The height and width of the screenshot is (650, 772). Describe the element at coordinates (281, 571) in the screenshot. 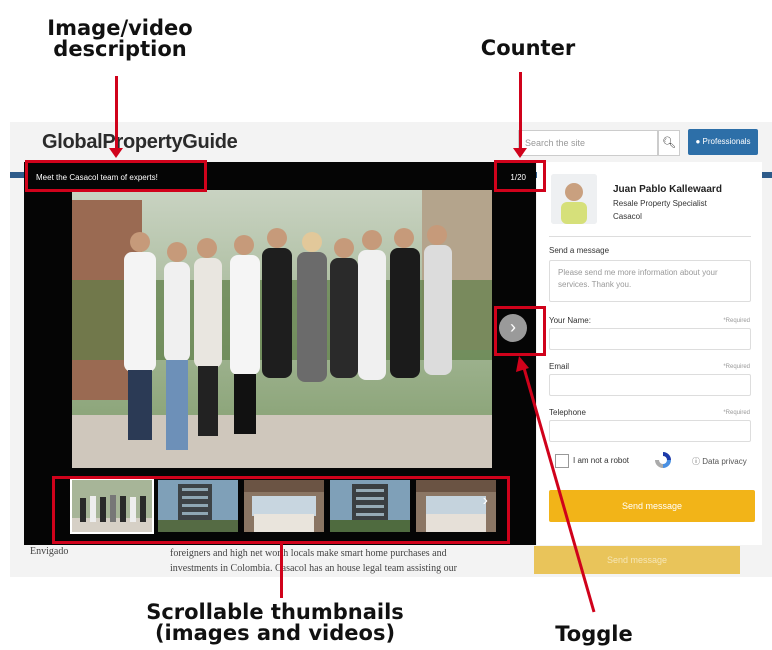

I see `annotation-thumbnails-arrow` at that location.